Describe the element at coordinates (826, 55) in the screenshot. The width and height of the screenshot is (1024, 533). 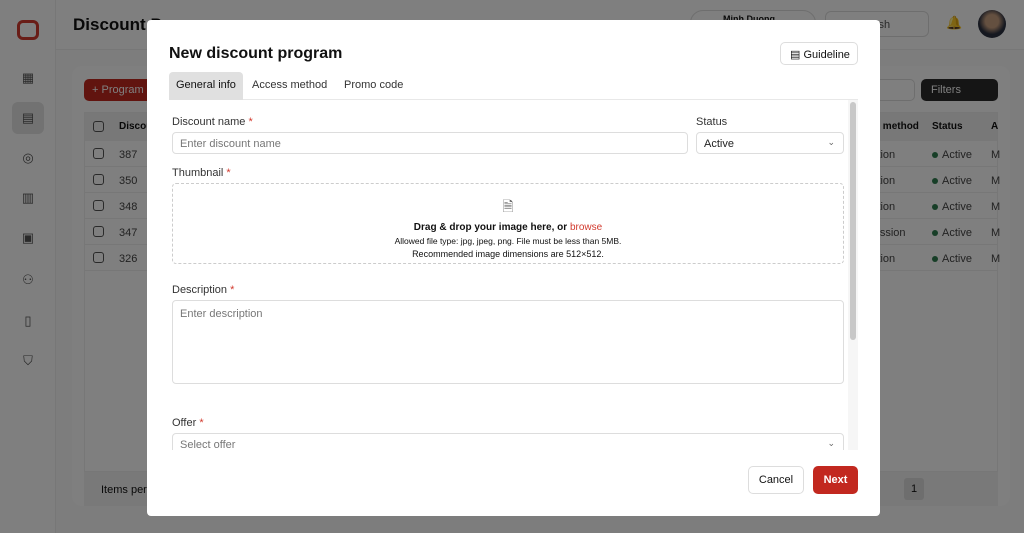
I see `guideline-label: Guideline` at that location.